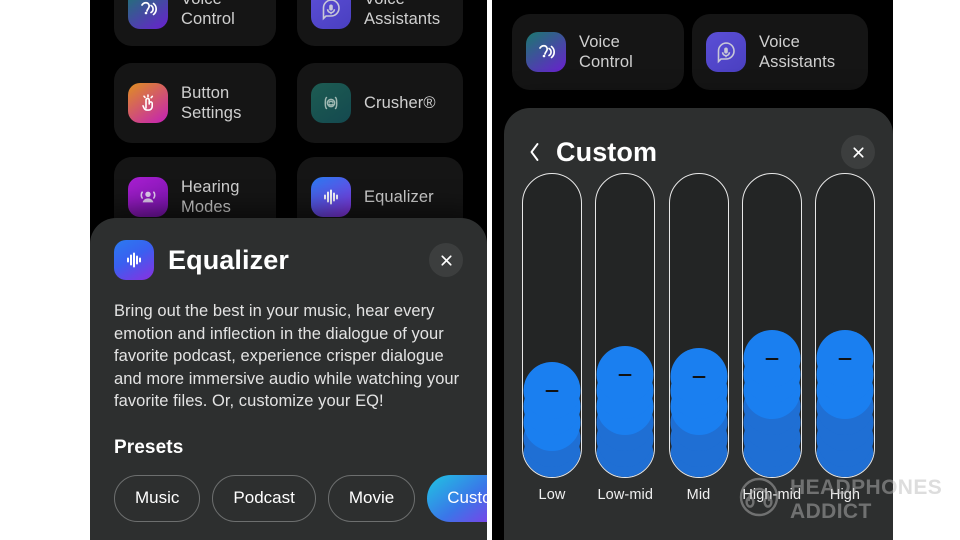  I want to click on dialog-header: Equalizer, so click(288, 260).